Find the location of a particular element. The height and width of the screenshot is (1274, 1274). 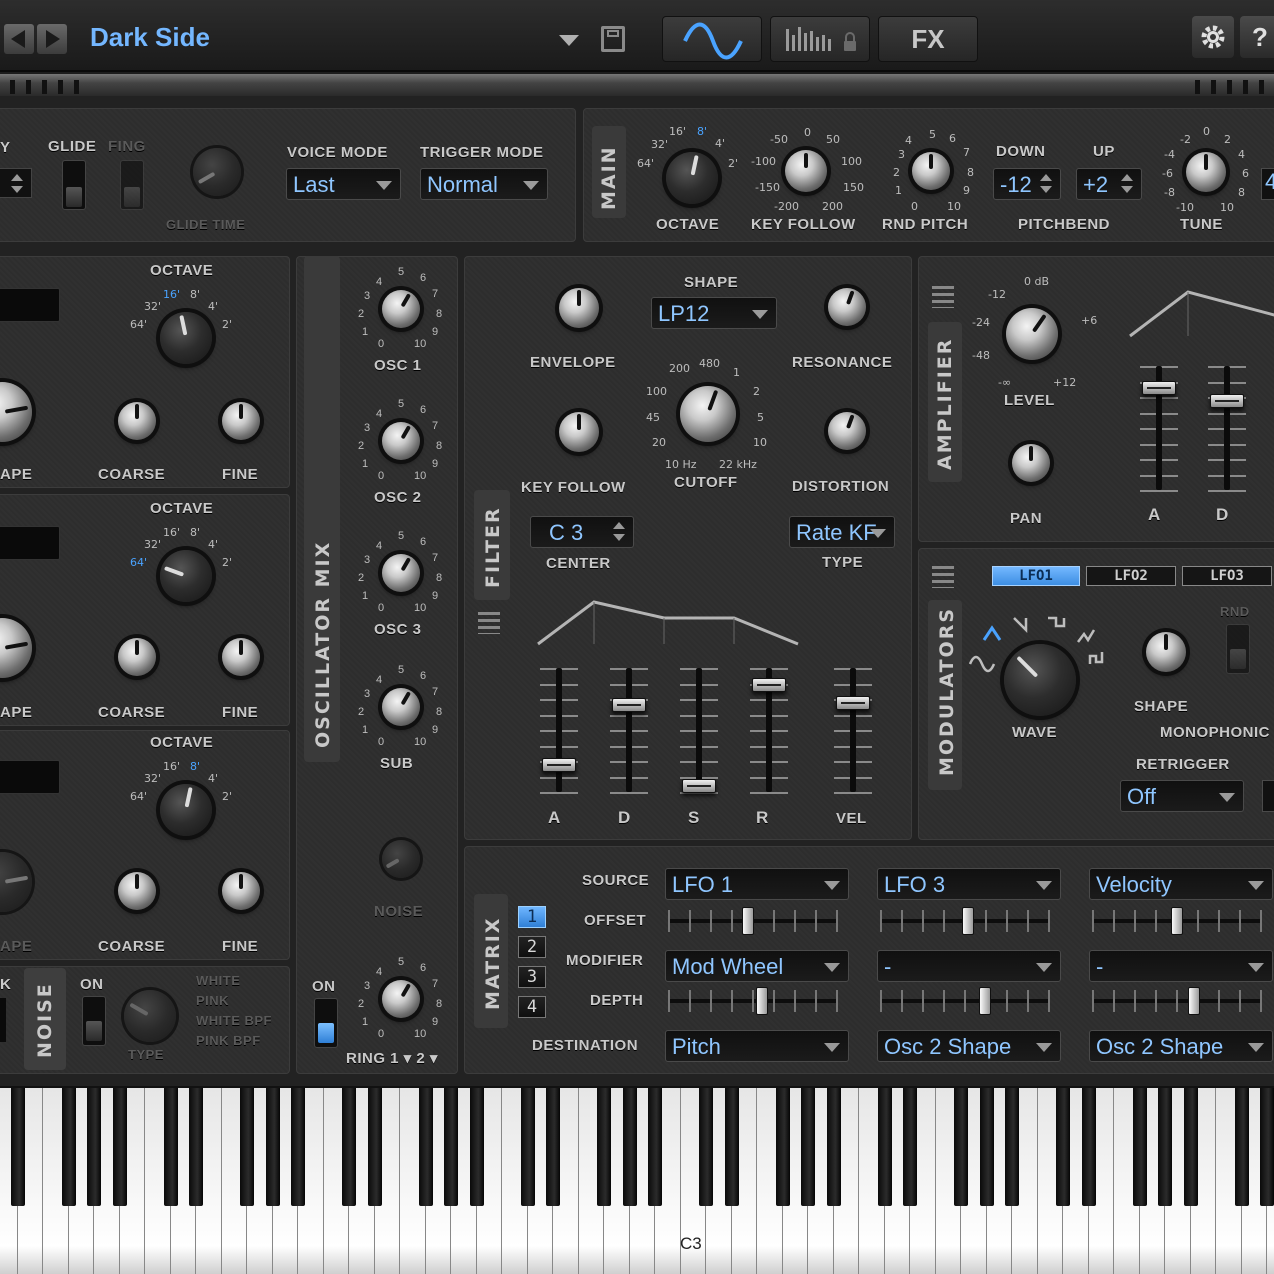

filter-sustain-slider-handle is located at coordinates (699, 785).